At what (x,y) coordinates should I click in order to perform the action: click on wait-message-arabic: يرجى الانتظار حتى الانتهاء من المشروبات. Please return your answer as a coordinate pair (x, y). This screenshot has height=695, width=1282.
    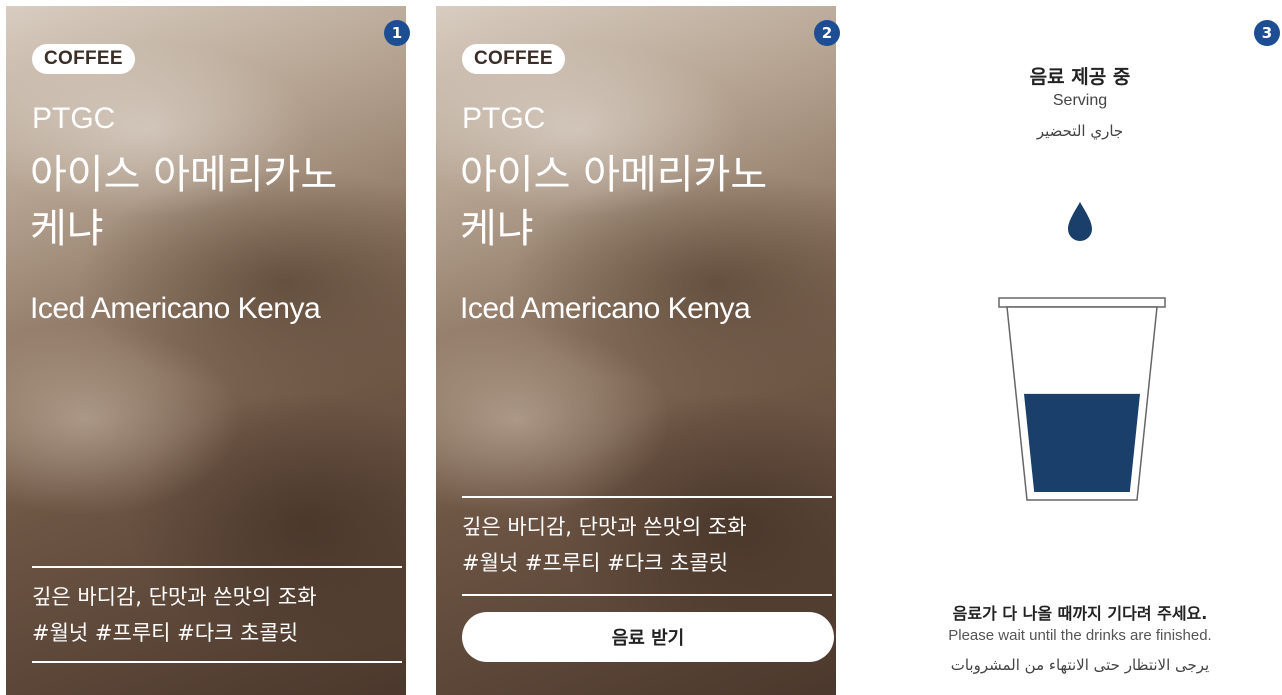
    Looking at the image, I should click on (1080, 665).